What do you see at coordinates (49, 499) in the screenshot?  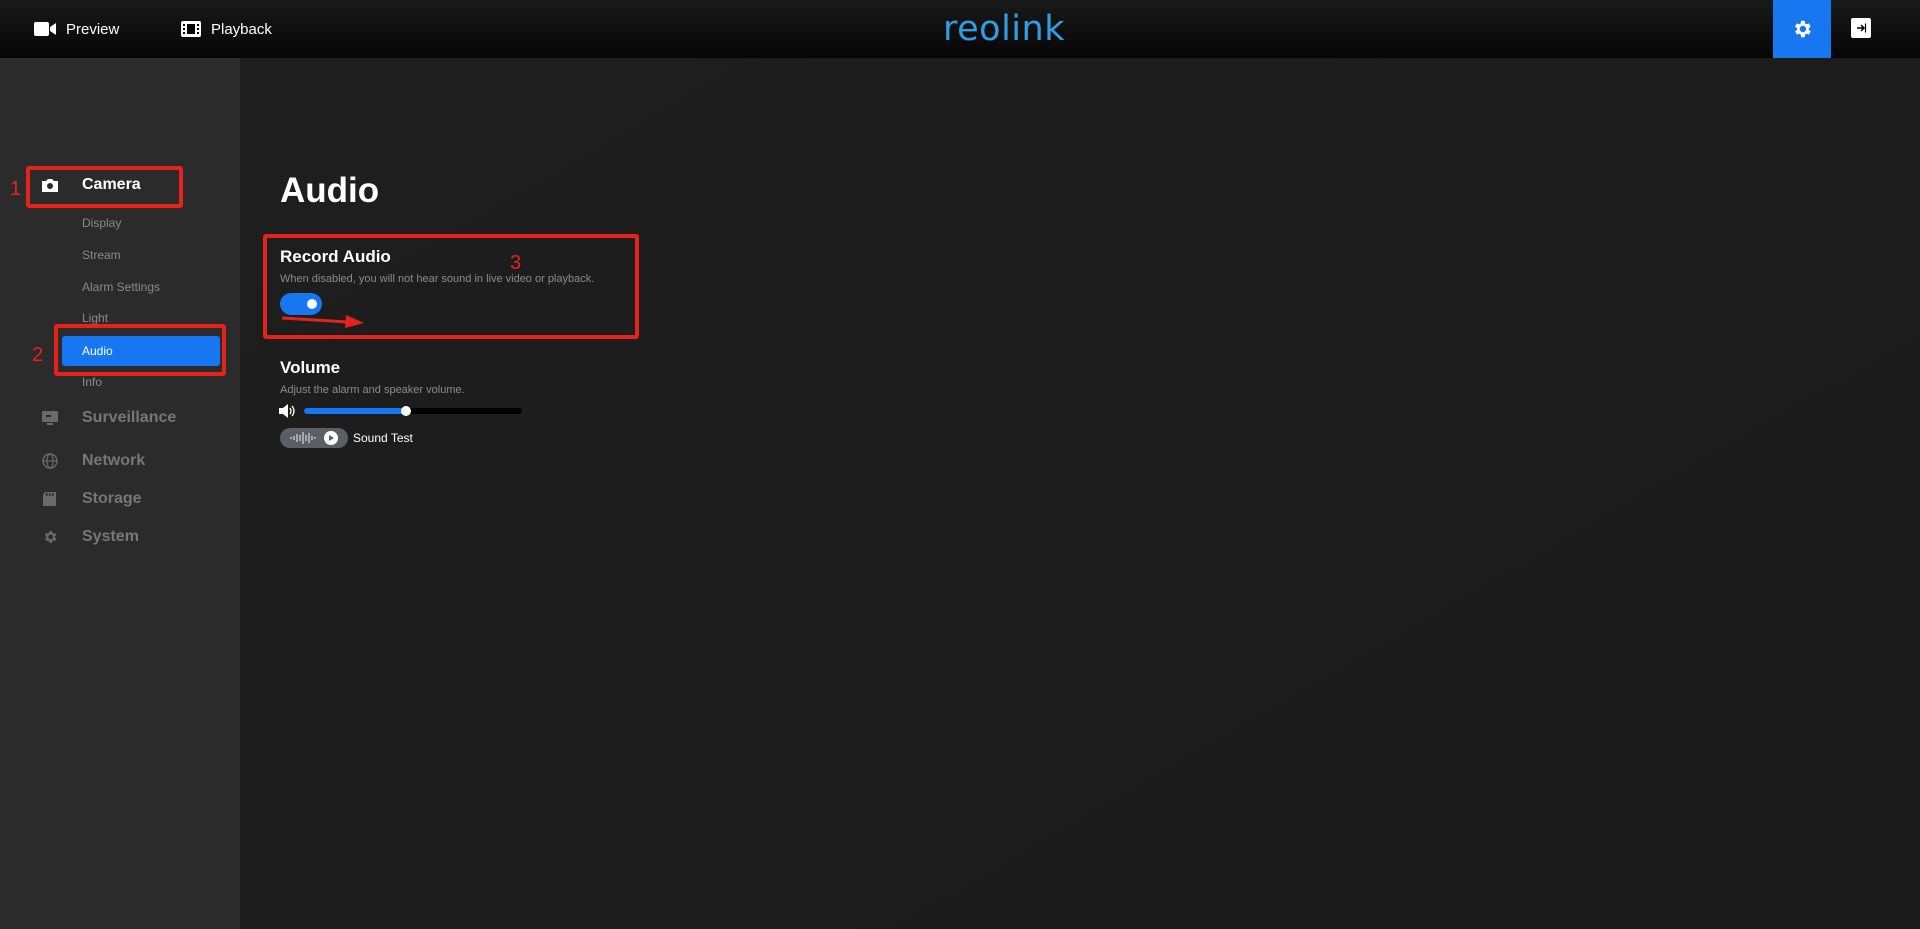 I see `storage-icon` at bounding box center [49, 499].